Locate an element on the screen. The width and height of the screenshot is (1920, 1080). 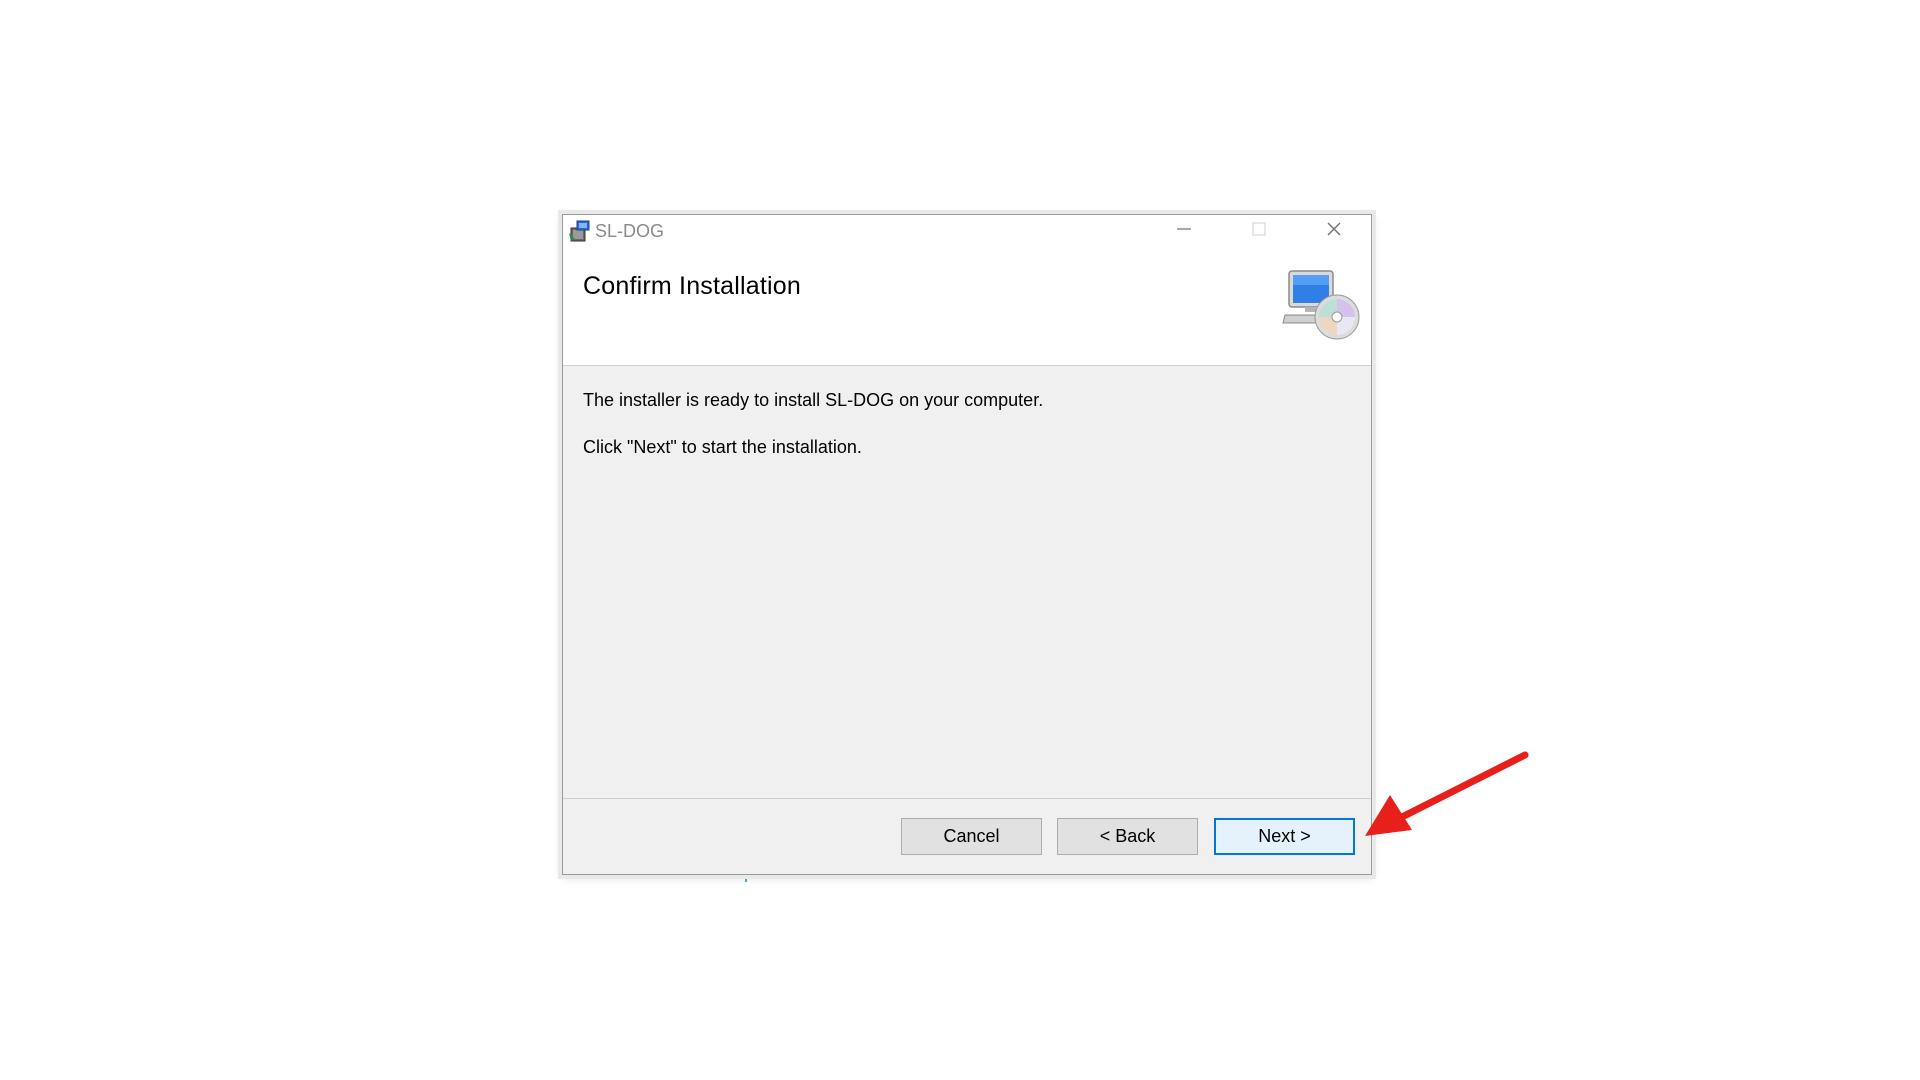
computer-cd-icon is located at coordinates (1321, 303).